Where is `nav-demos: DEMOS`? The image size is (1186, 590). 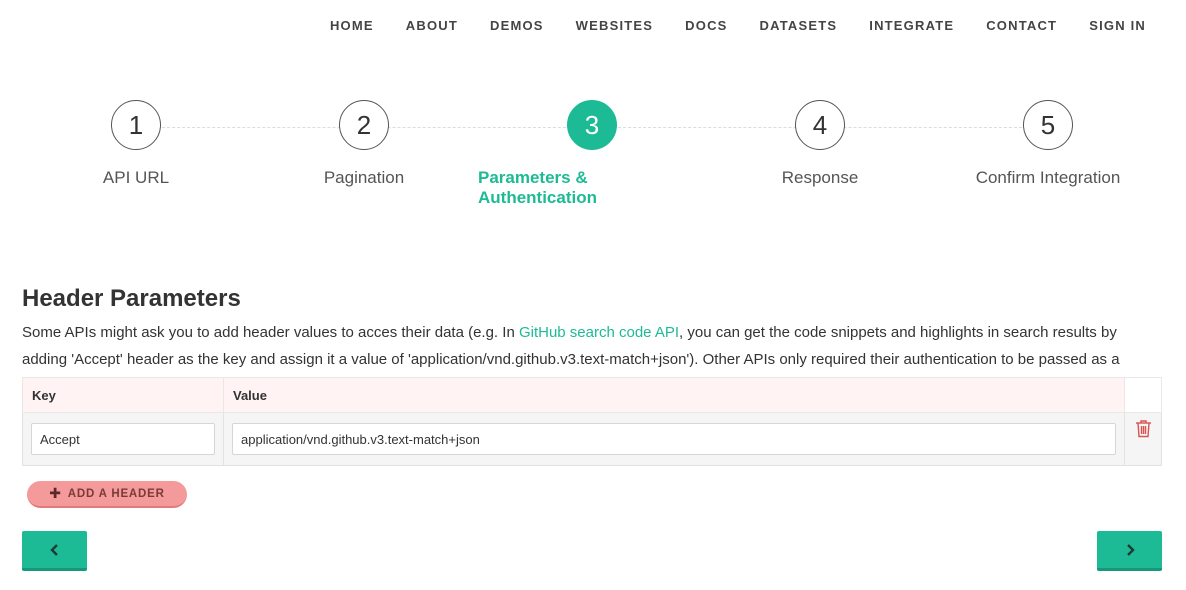 nav-demos: DEMOS is located at coordinates (517, 25).